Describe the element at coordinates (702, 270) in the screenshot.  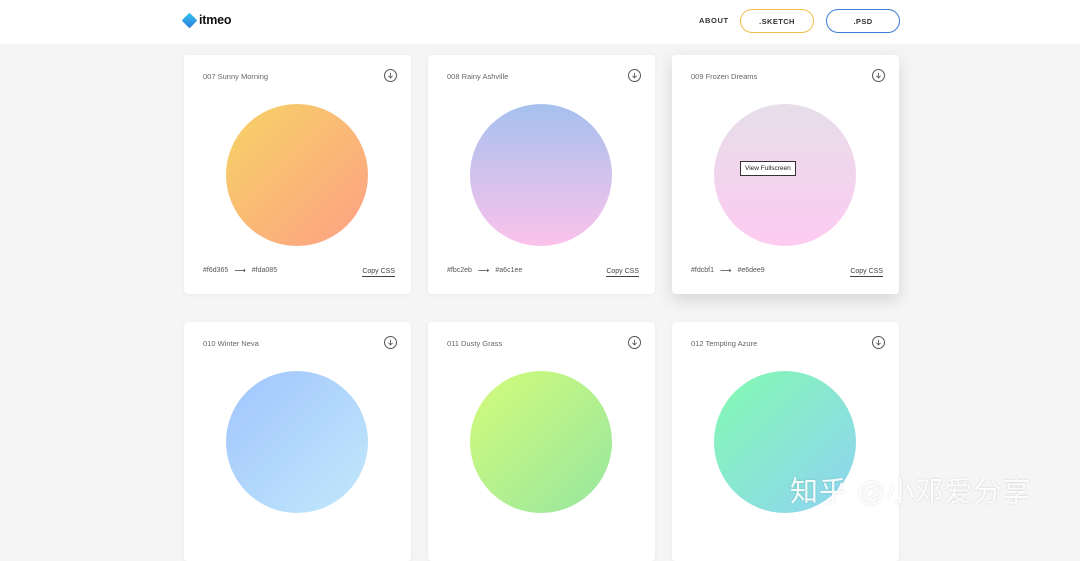
I see `hex-from: #fdcbf1` at that location.